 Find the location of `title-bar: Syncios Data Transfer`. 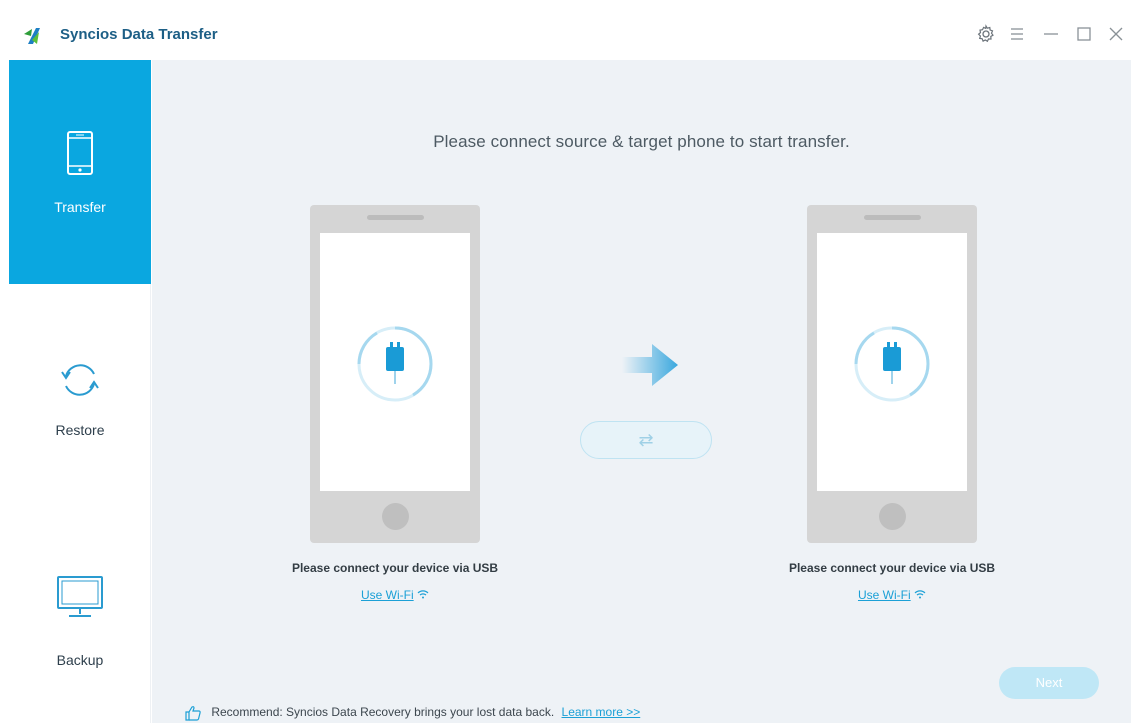

title-bar: Syncios Data Transfer is located at coordinates (570, 34).